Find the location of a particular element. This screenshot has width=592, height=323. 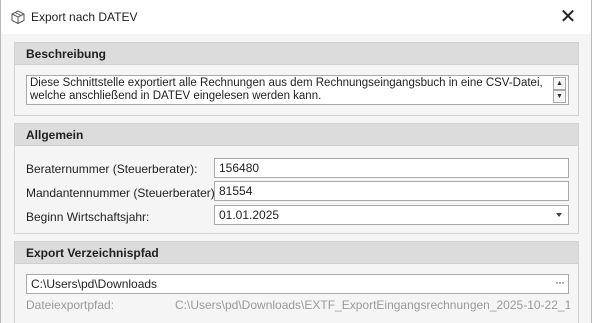

section-header-beschreibung: Beschreibung is located at coordinates (296, 54).